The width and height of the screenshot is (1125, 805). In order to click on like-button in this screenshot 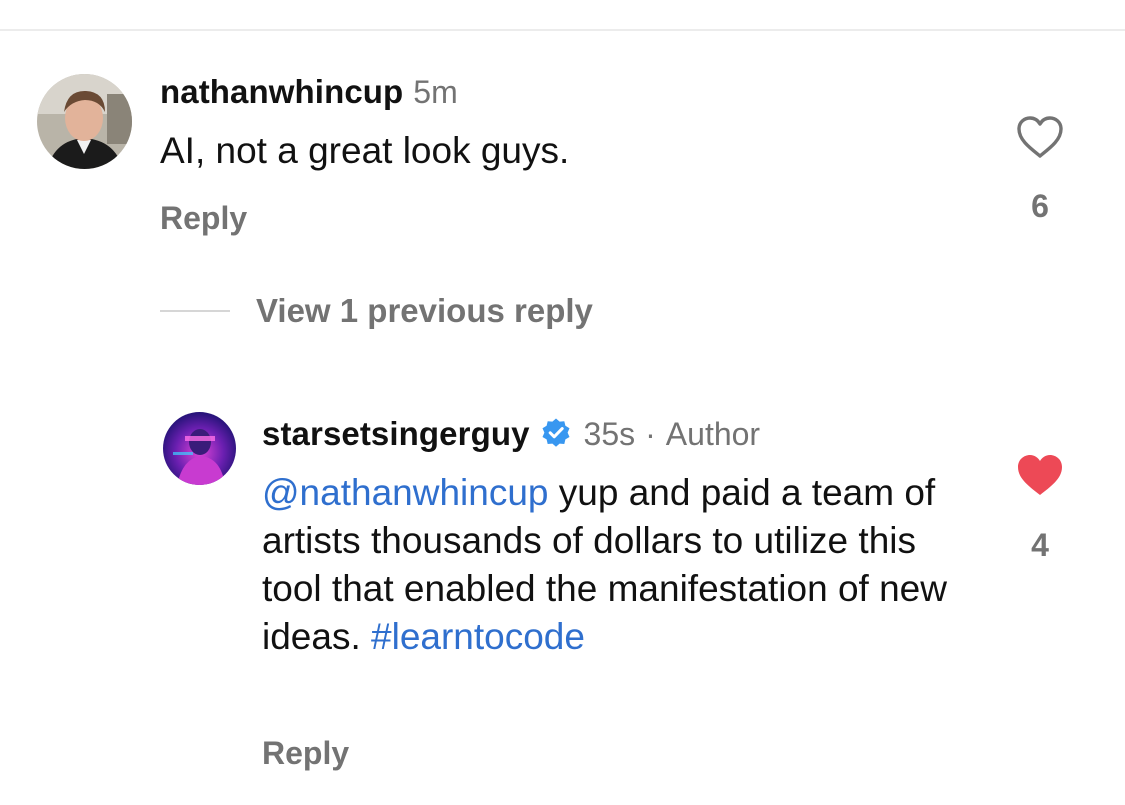, I will do `click(1040, 137)`.